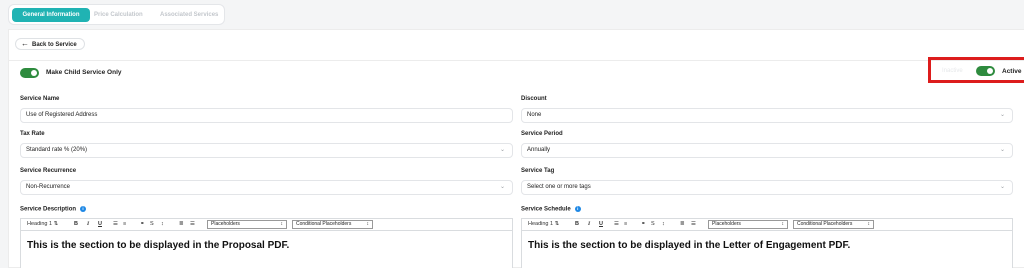 This screenshot has height=268, width=1024. Describe the element at coordinates (1012, 71) in the screenshot. I see `active-label: Active` at that location.